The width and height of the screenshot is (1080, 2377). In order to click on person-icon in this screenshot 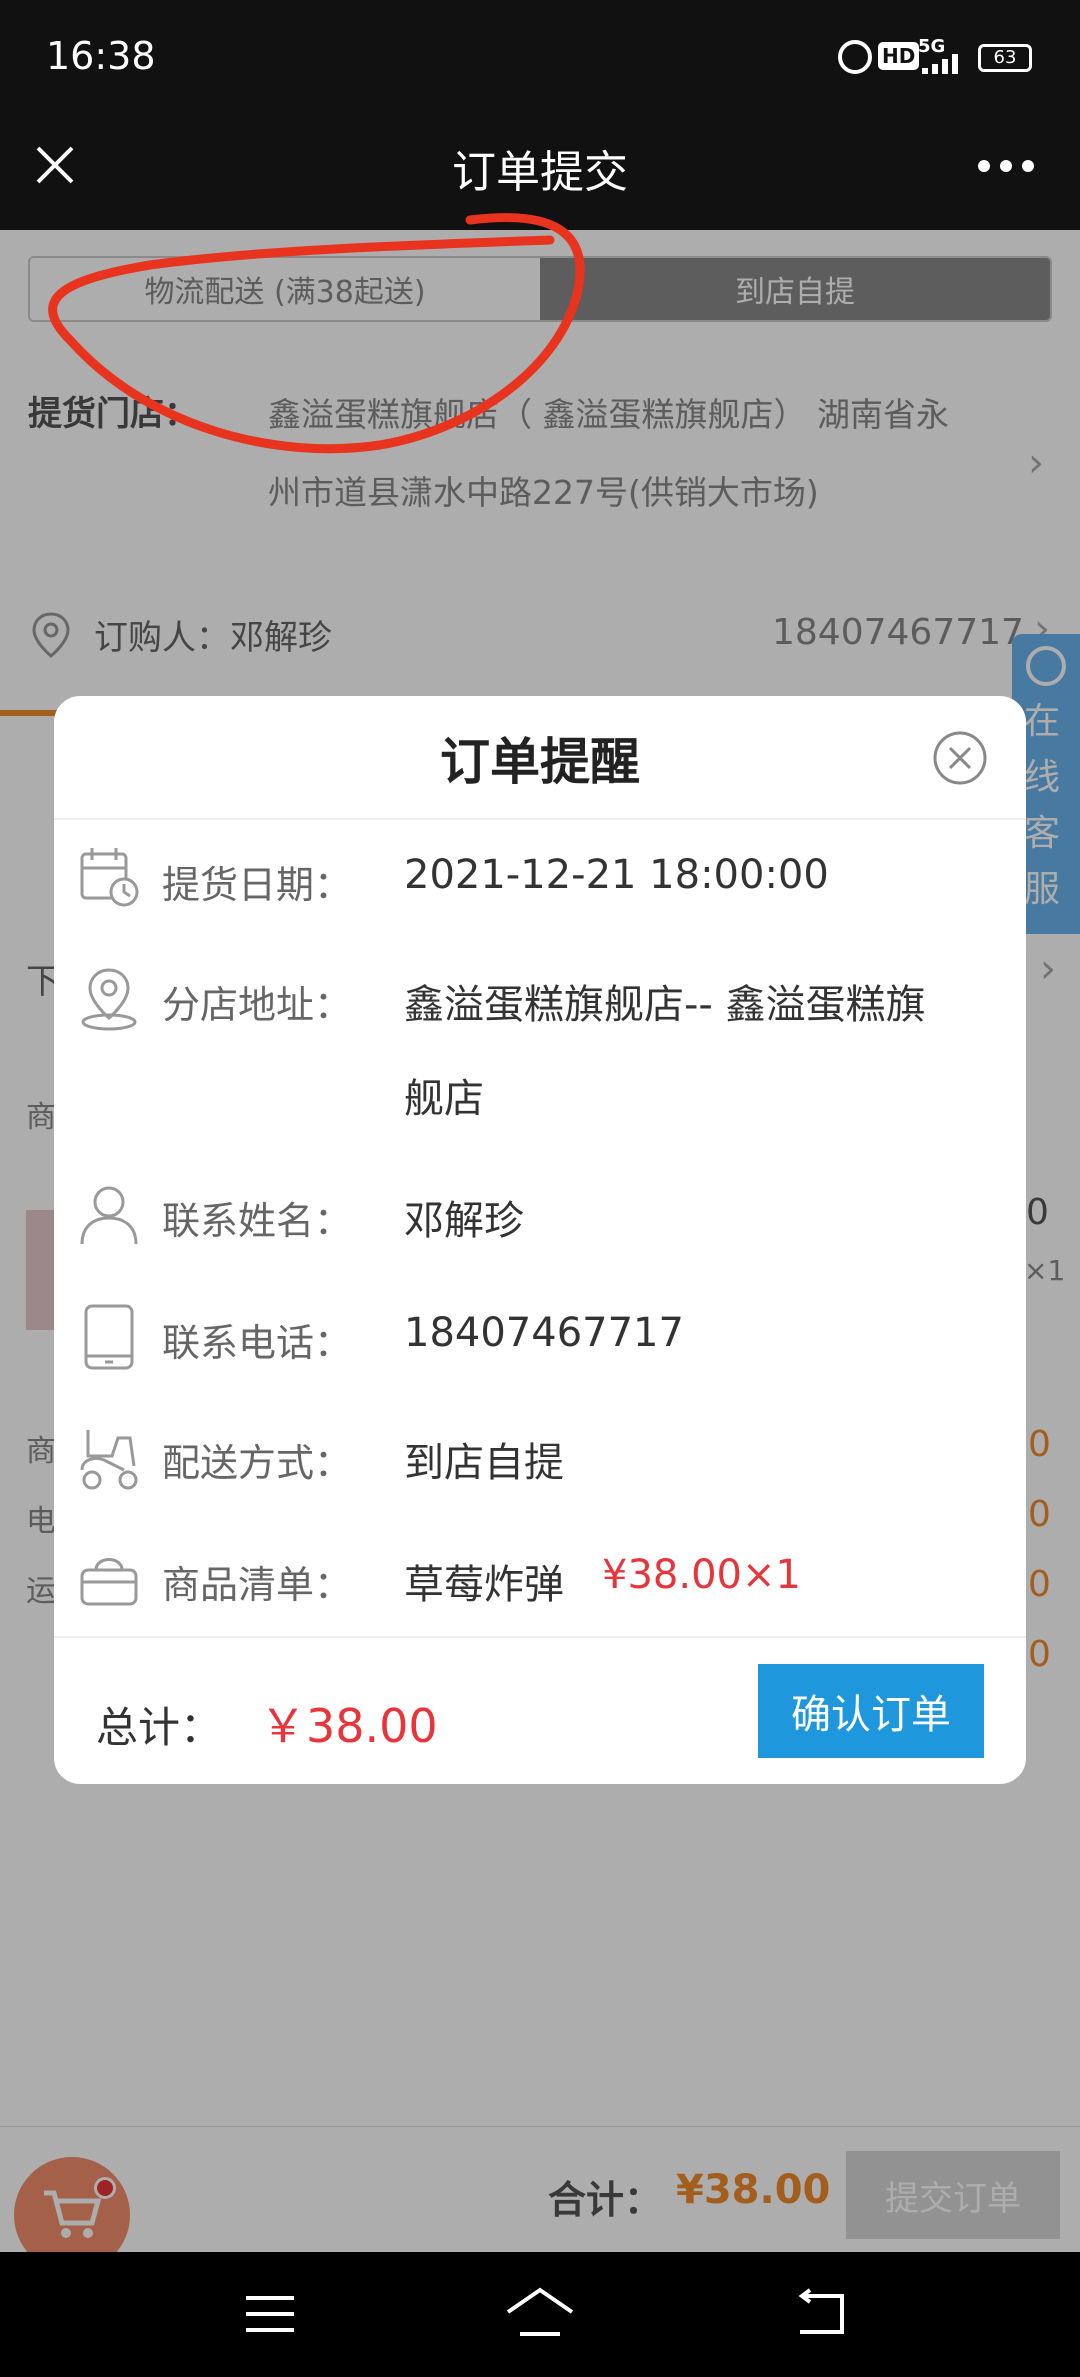, I will do `click(109, 1215)`.